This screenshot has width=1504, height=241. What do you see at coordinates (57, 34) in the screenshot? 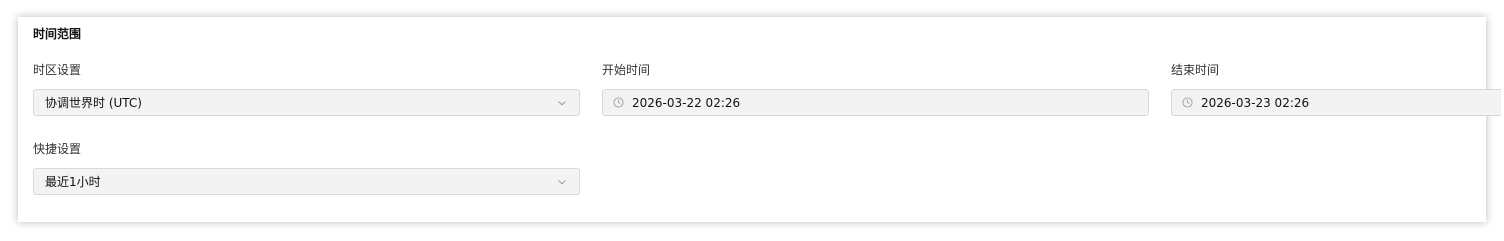
I see `section-title: 时间范围` at bounding box center [57, 34].